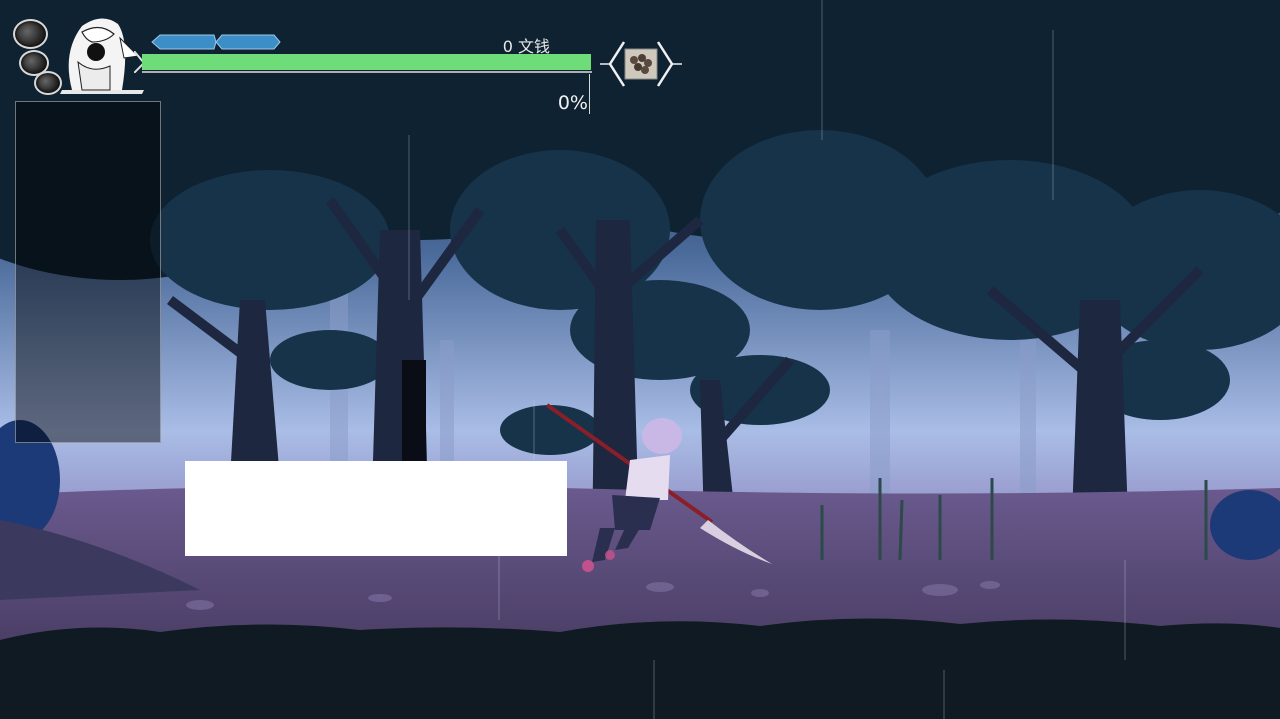  Describe the element at coordinates (526, 46) in the screenshot. I see `money-counter: 0 文钱` at that location.